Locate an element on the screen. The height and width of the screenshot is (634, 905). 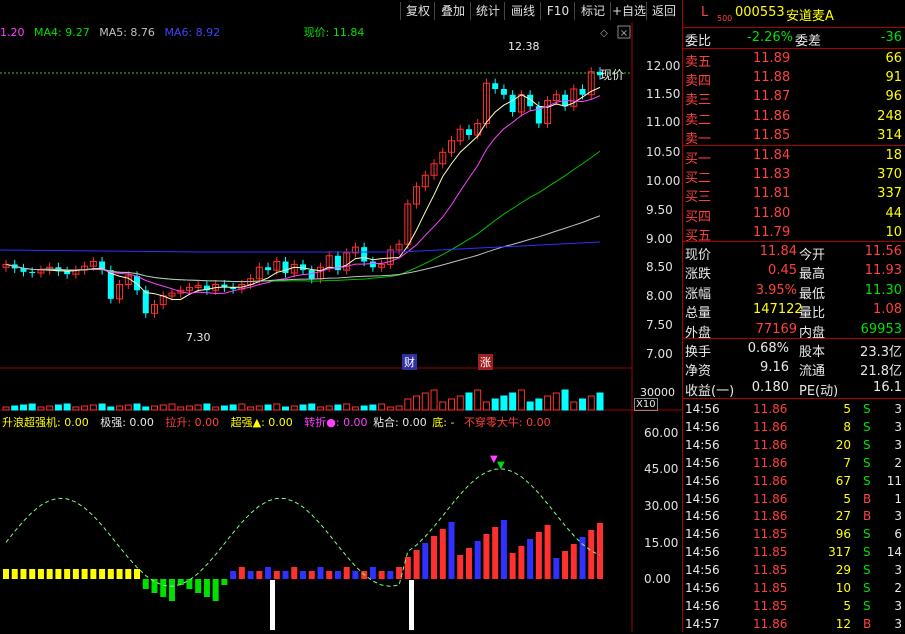
indicator-axis-tick: 15.00 is located at coordinates (661, 543).